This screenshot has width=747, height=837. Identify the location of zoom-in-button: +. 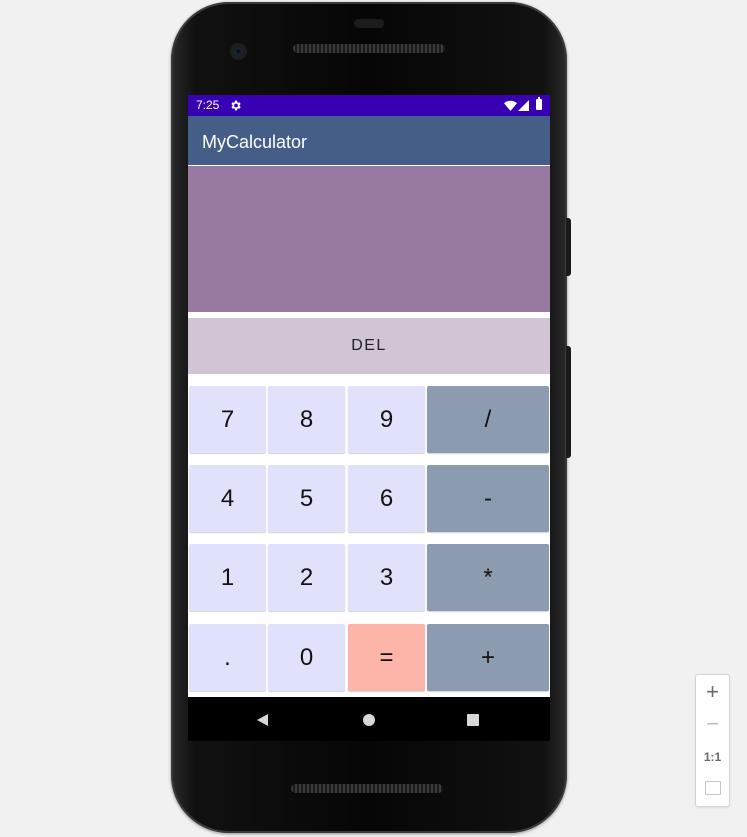
(712, 692).